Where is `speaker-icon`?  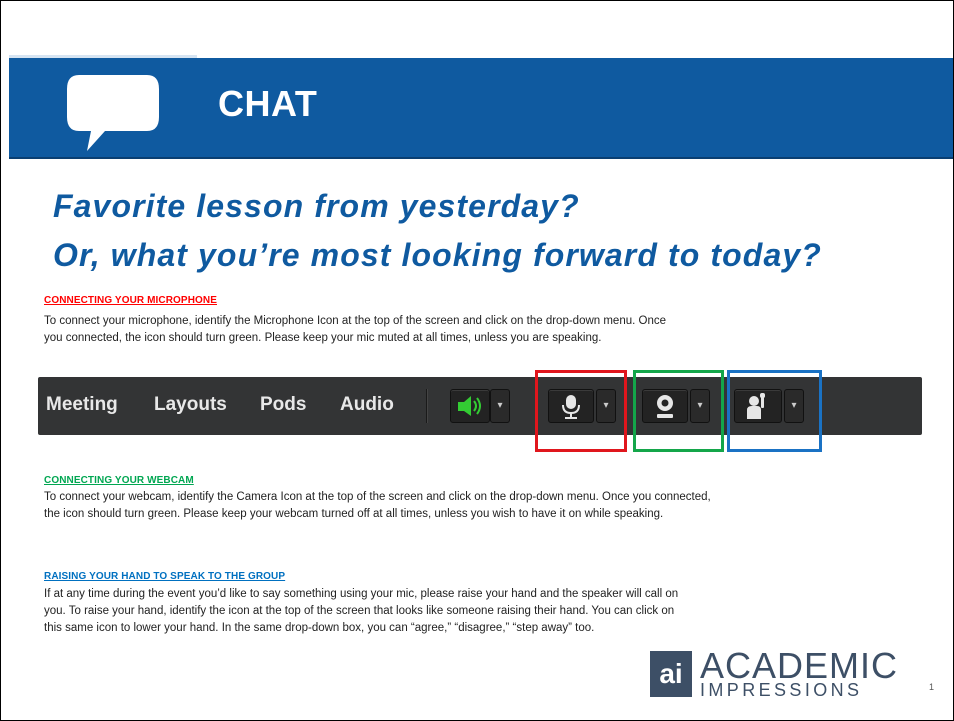
speaker-icon is located at coordinates (469, 406).